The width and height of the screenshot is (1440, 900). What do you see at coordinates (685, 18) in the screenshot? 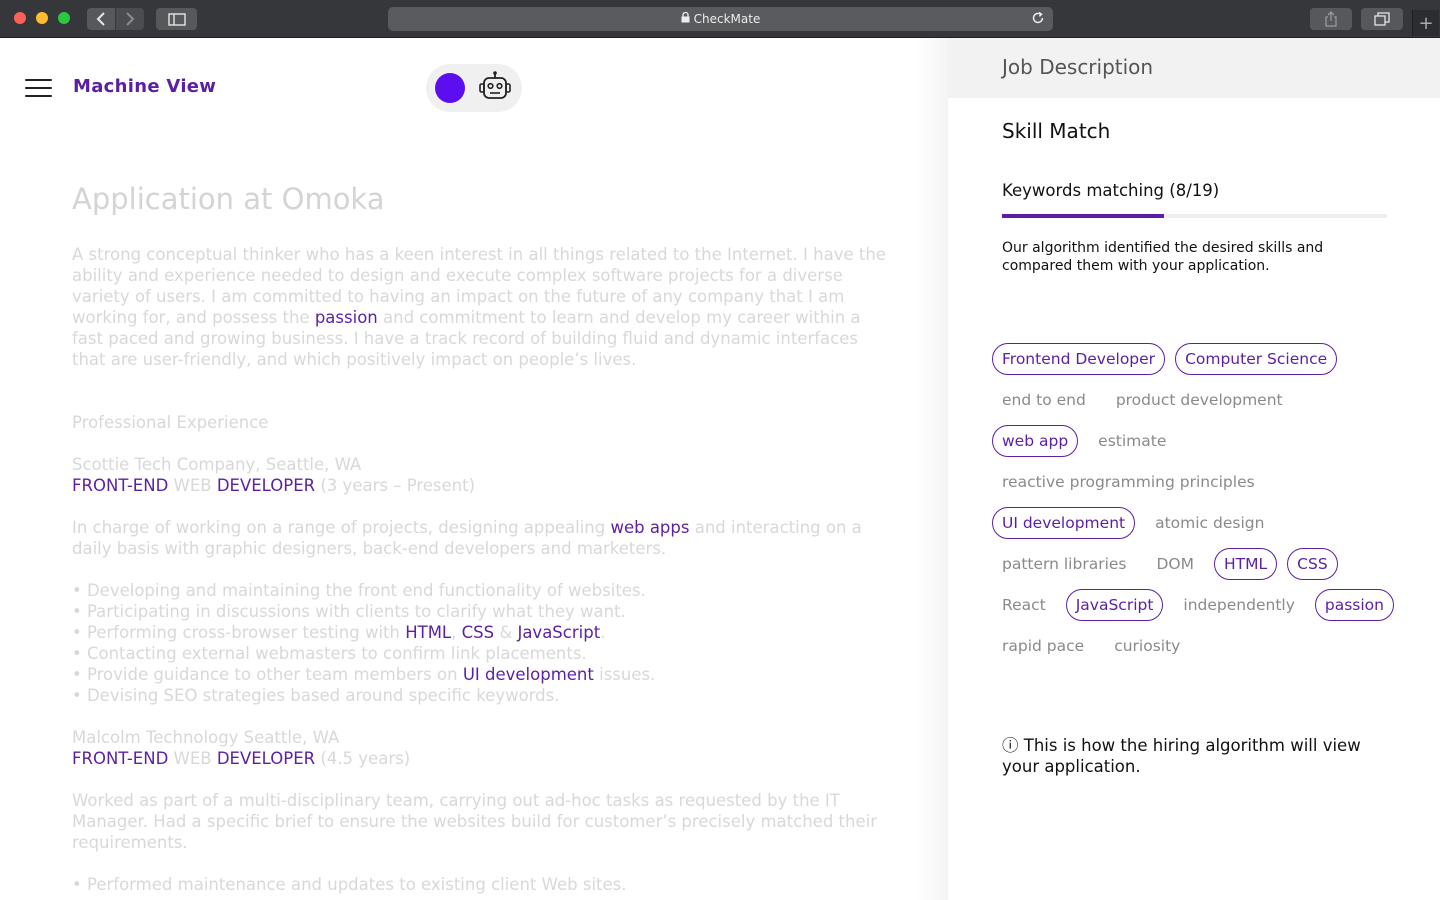
I see `lock-icon` at bounding box center [685, 18].